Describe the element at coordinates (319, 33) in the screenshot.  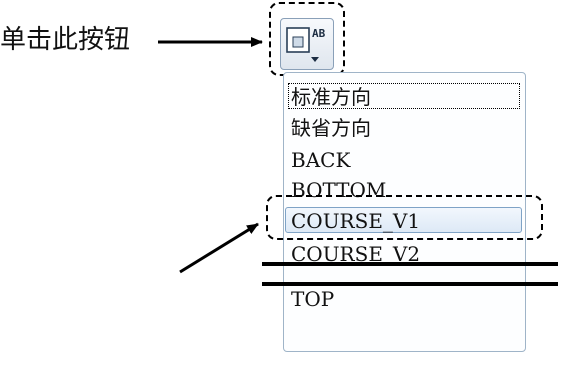
I see `view-button-glyph: AB` at that location.